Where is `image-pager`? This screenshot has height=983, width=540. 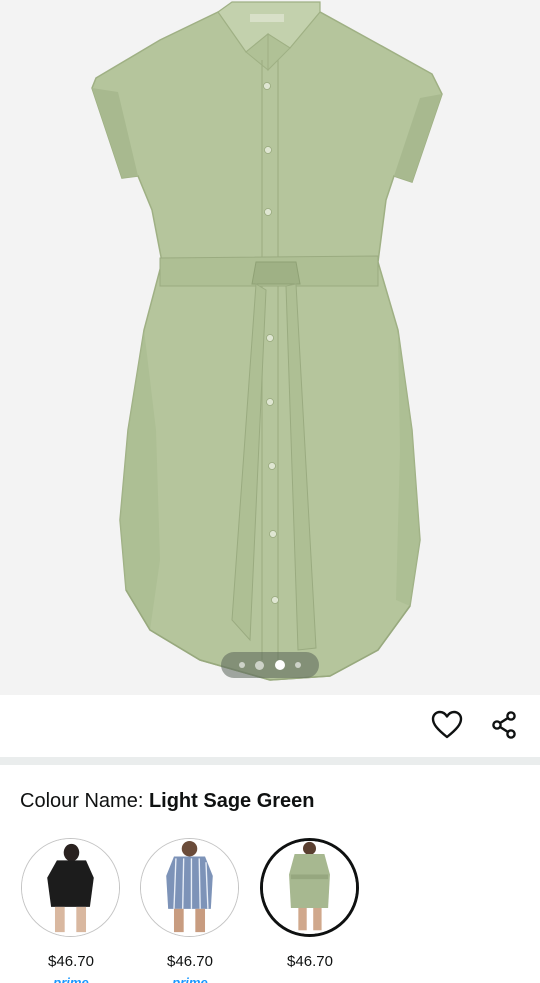 image-pager is located at coordinates (270, 665).